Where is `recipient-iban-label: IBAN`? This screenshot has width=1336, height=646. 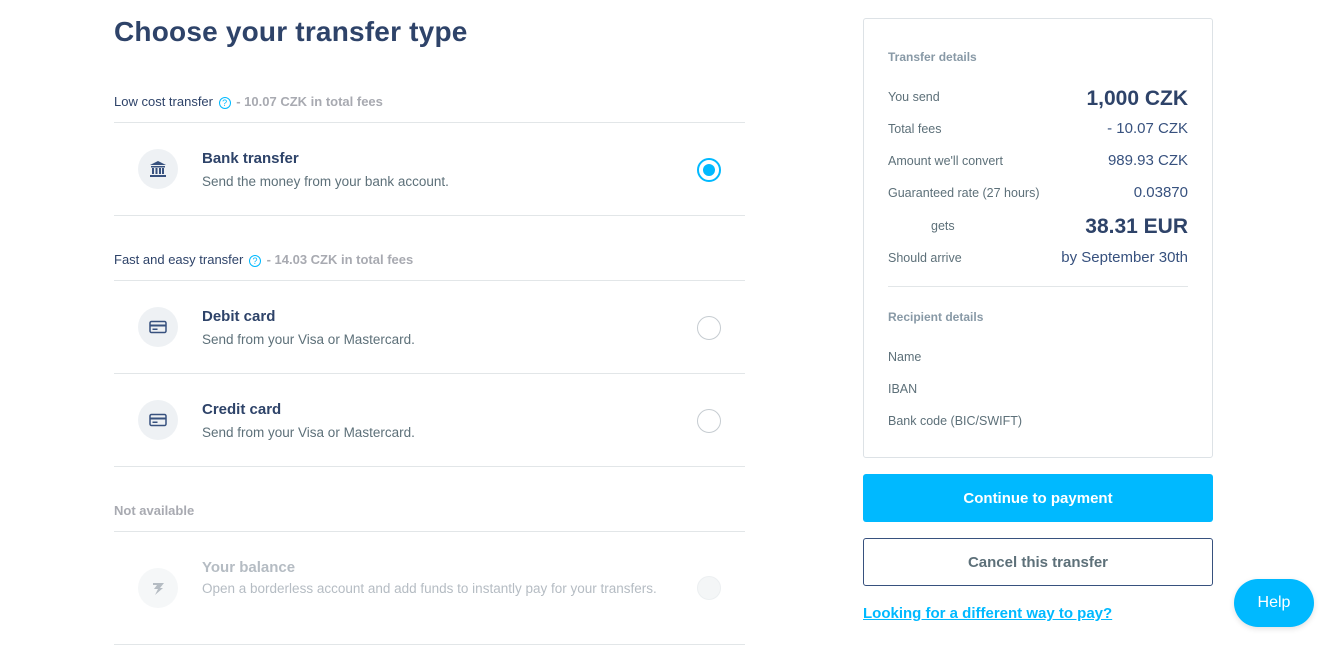 recipient-iban-label: IBAN is located at coordinates (903, 389).